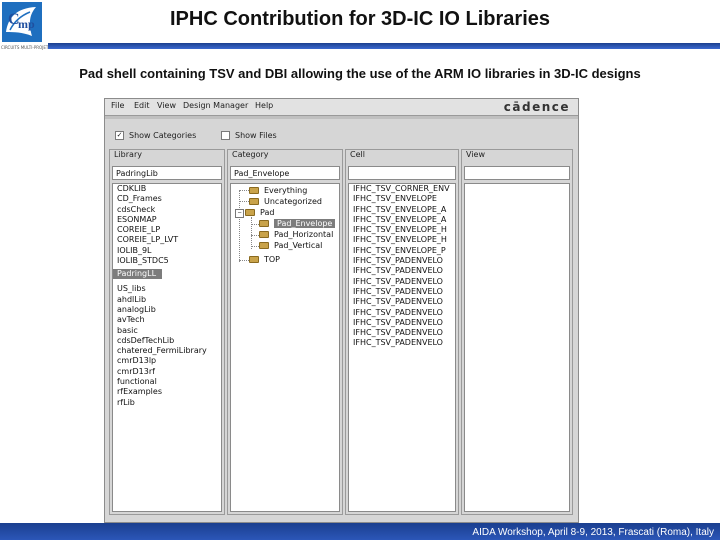  What do you see at coordinates (359, 19) in the screenshot?
I see `slide-title: IPHC Contribution for 3D-IC IO Libraries` at bounding box center [359, 19].